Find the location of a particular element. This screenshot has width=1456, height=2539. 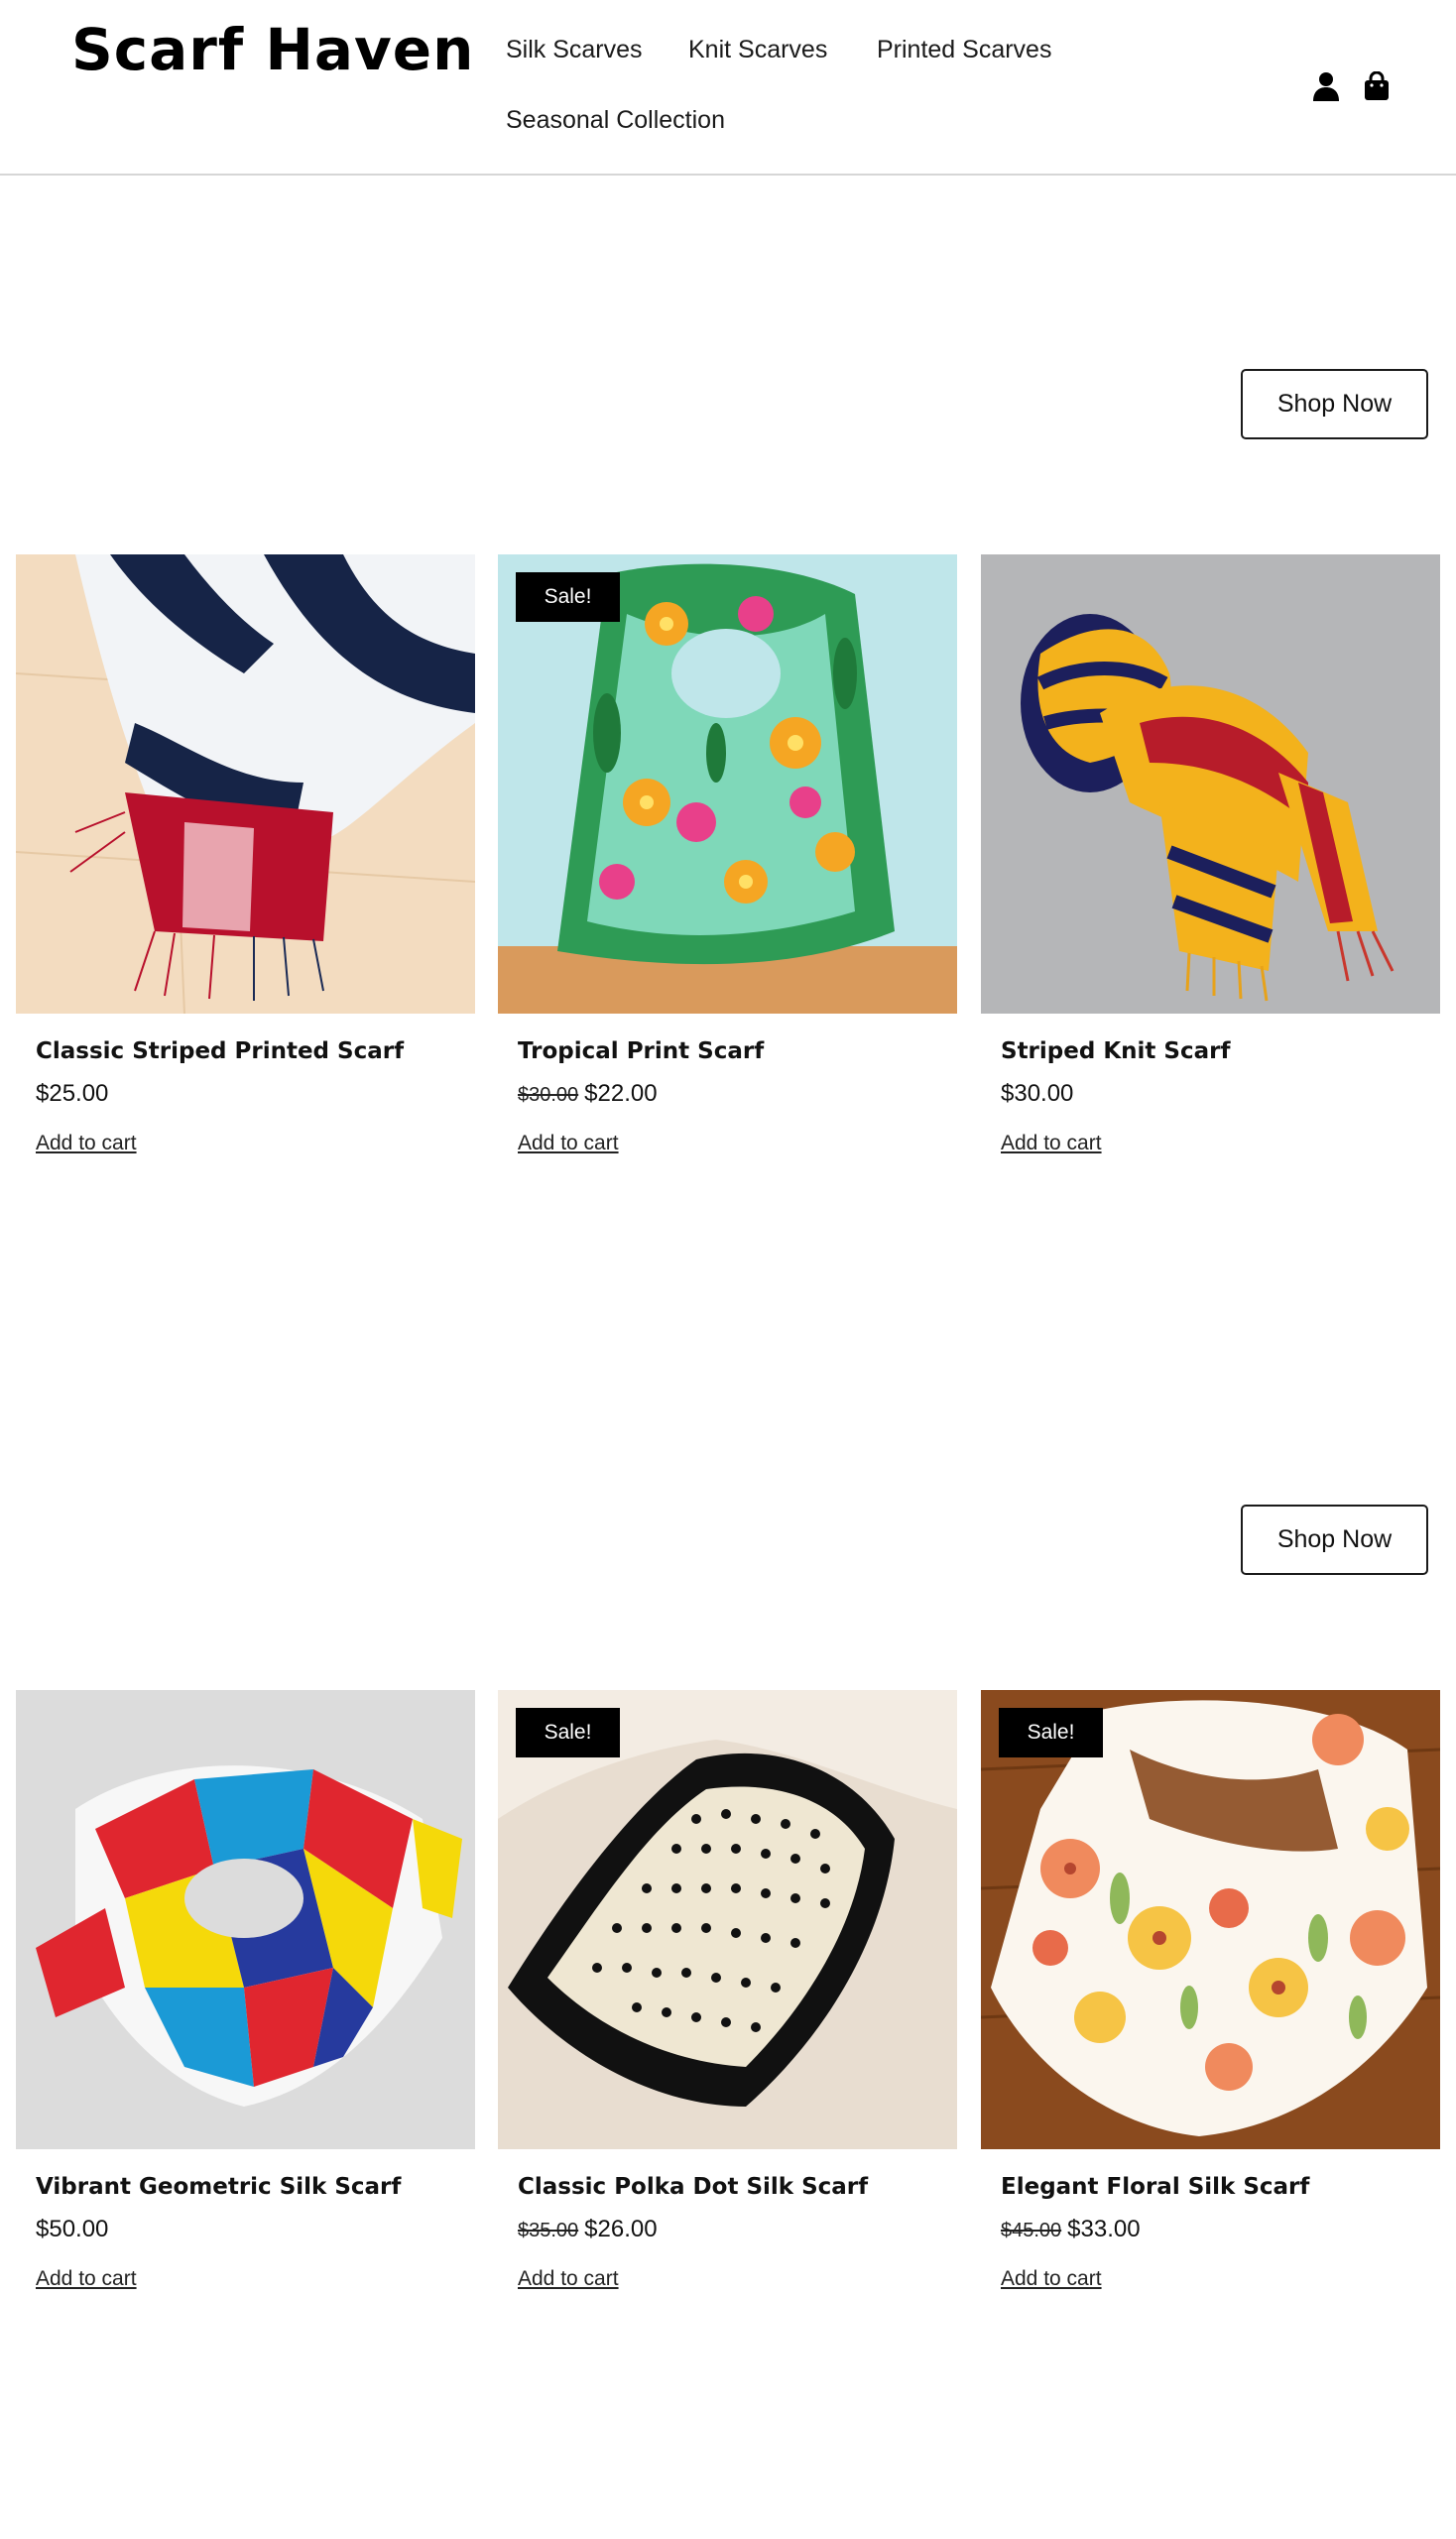

product-price: $50.00 is located at coordinates (72, 2229).